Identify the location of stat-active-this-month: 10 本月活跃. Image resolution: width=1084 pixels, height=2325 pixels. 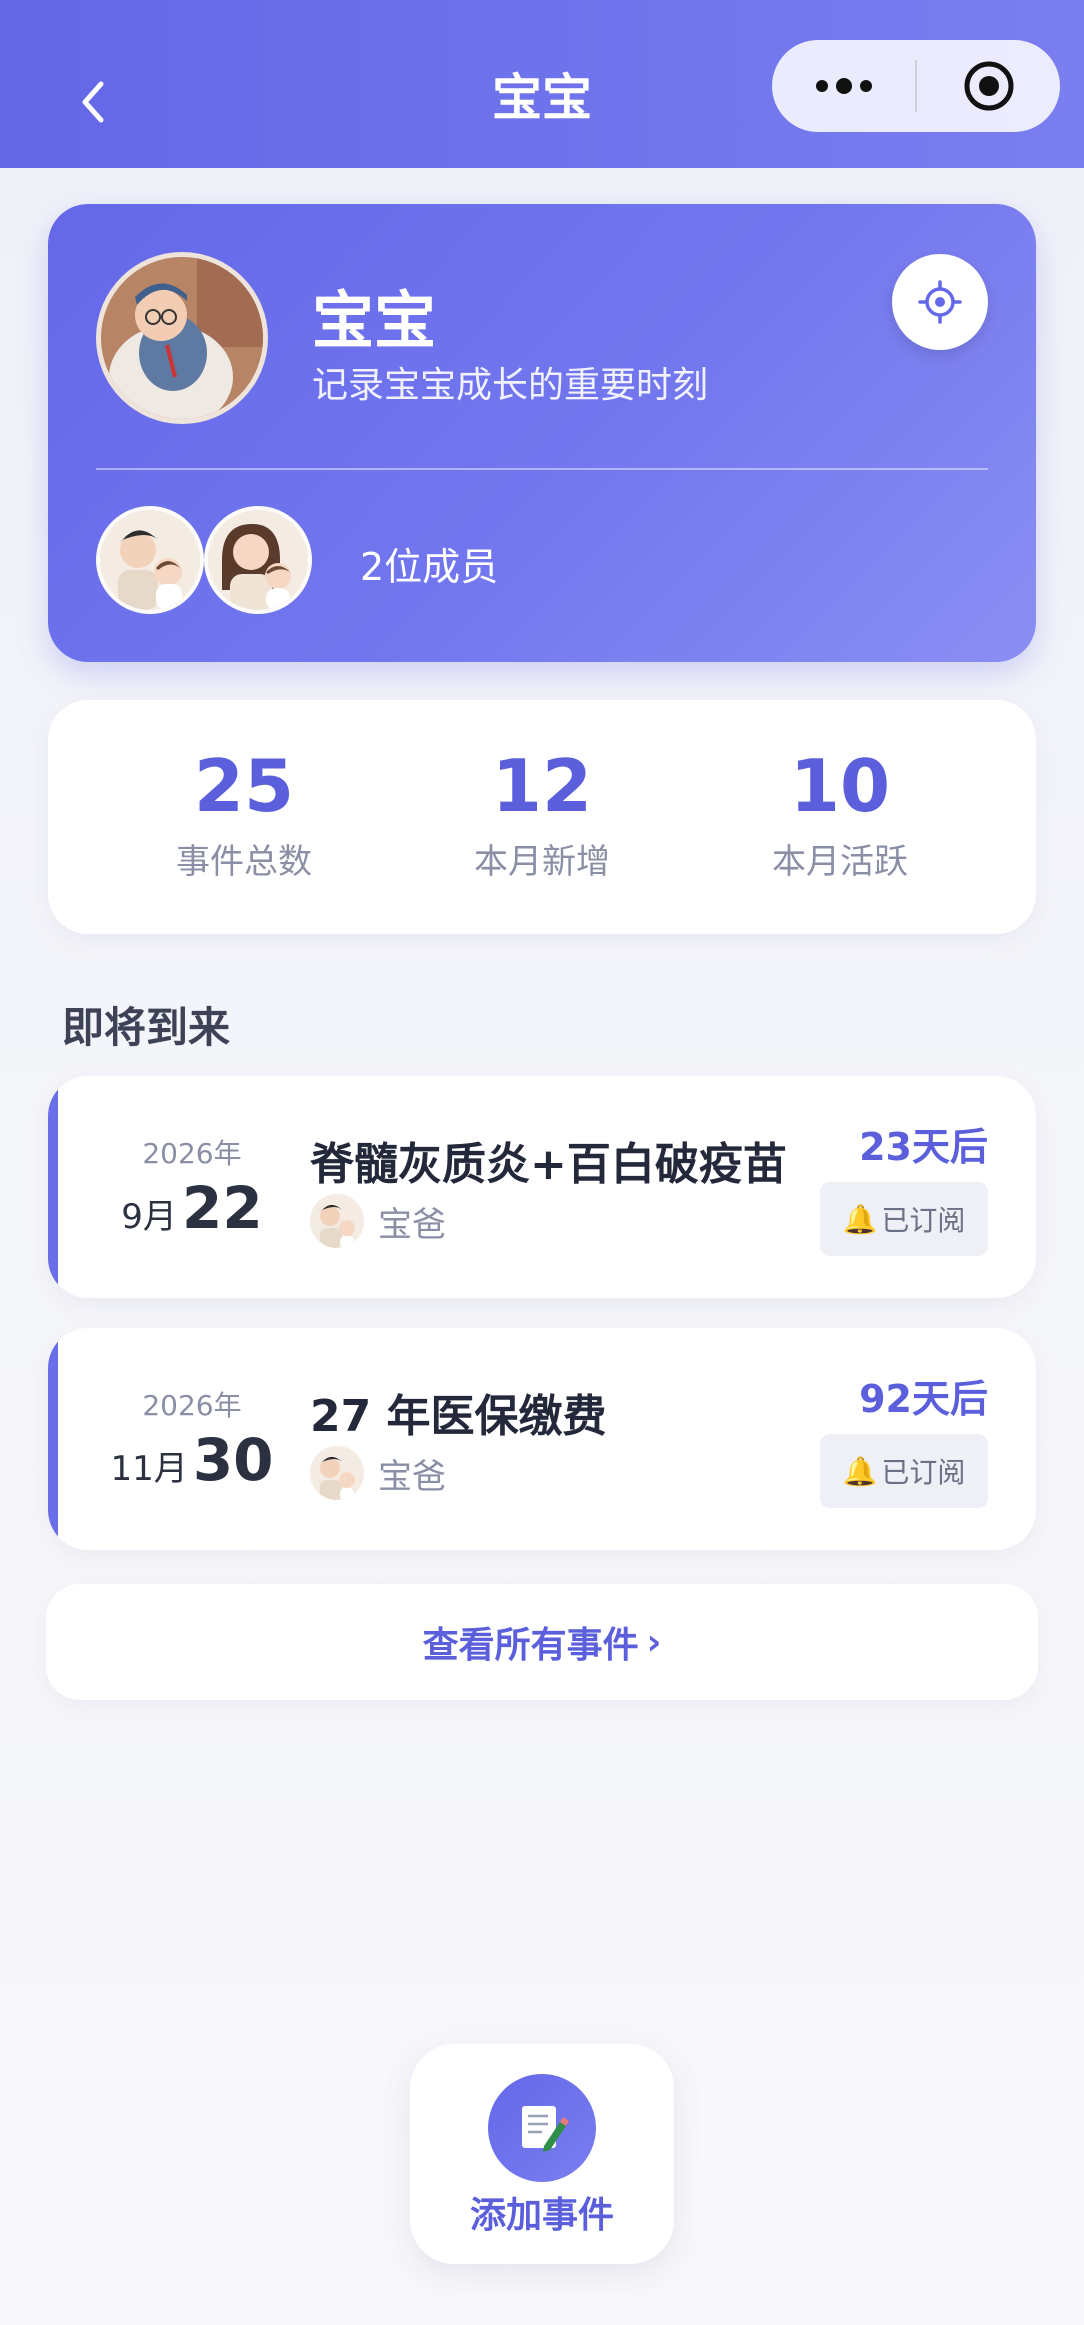
(840, 814).